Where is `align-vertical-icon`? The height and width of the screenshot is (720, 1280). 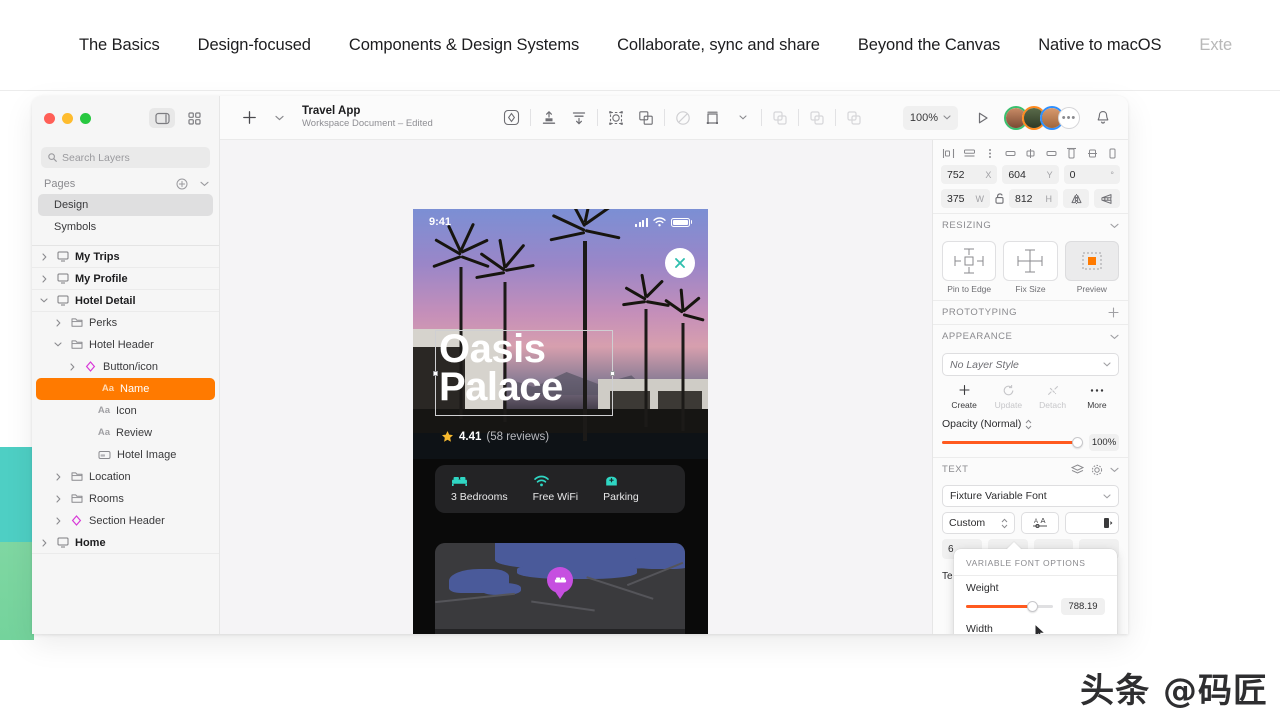
align-vertical-icon is located at coordinates (549, 118).